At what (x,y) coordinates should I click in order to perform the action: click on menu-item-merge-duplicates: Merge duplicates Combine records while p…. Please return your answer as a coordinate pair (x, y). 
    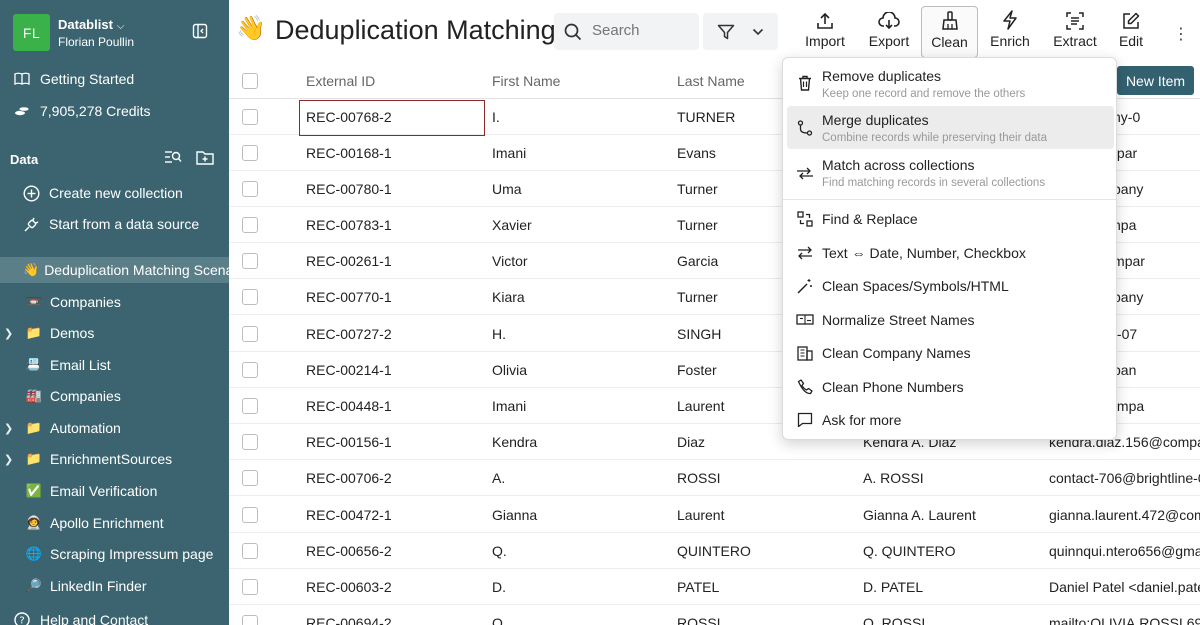
    Looking at the image, I should click on (950, 127).